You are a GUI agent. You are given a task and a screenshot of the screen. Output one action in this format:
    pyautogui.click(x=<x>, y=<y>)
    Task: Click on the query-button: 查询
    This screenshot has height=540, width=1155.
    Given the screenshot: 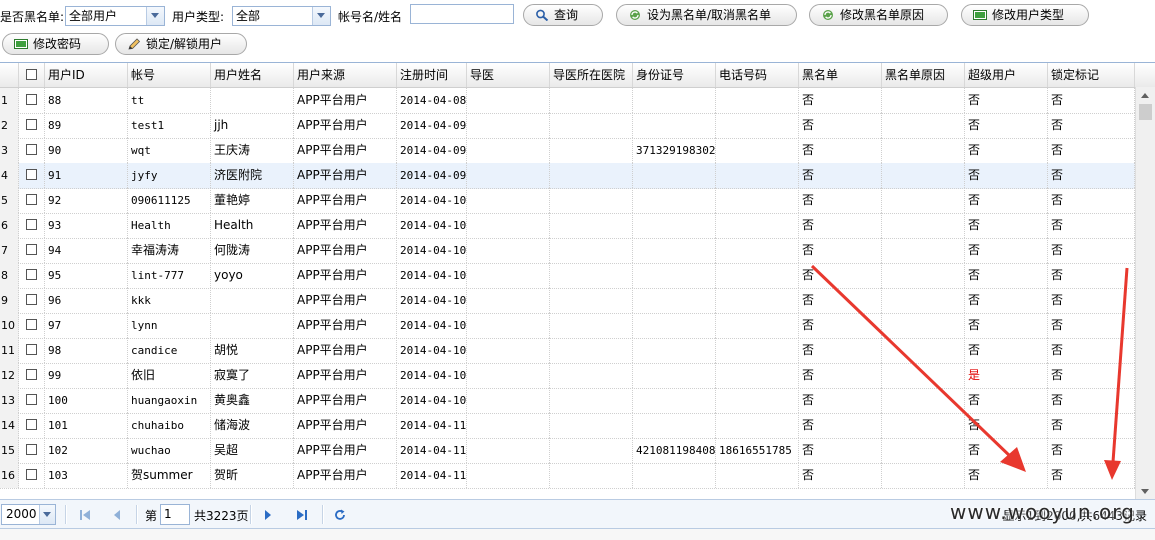 What is the action you would take?
    pyautogui.click(x=563, y=15)
    